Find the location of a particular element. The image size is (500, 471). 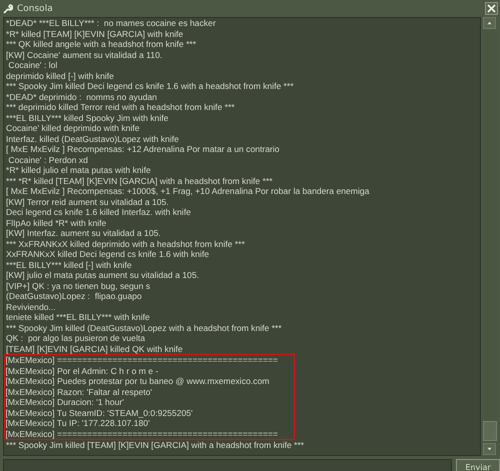

log-line: Interfaz. killed (DeatGustavo)Lopez with knife is located at coordinates (92, 139).